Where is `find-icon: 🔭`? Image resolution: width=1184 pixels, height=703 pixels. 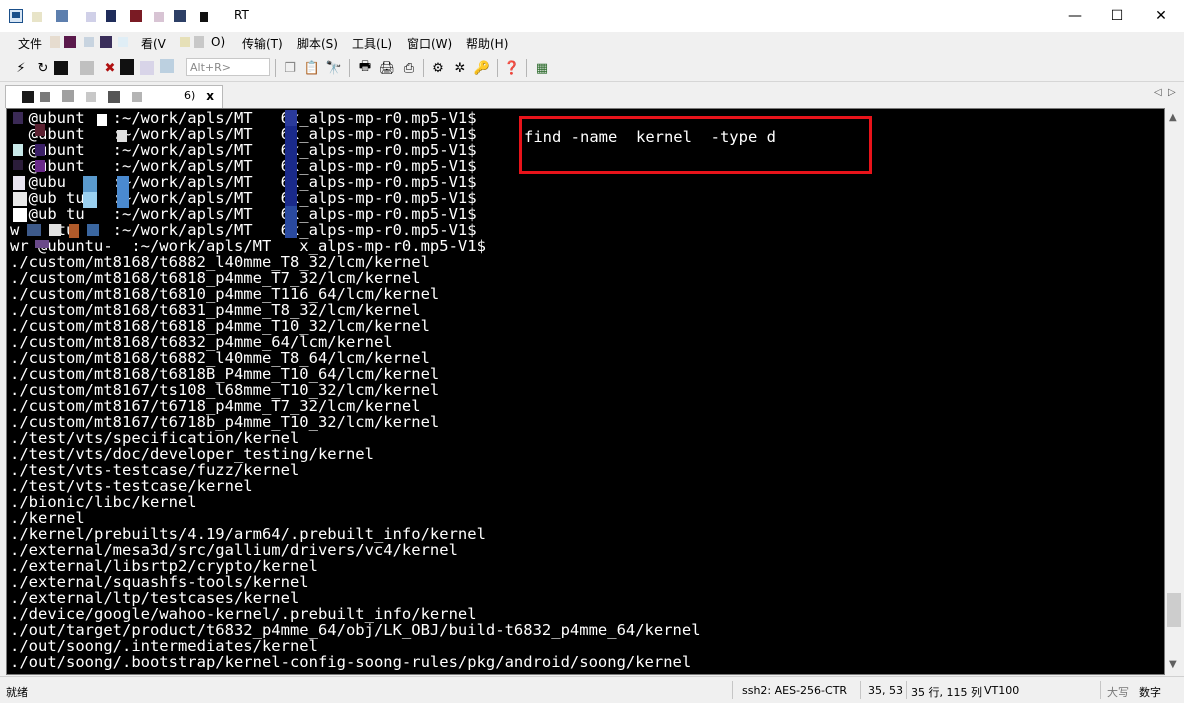
find-icon: 🔭 is located at coordinates (334, 68).